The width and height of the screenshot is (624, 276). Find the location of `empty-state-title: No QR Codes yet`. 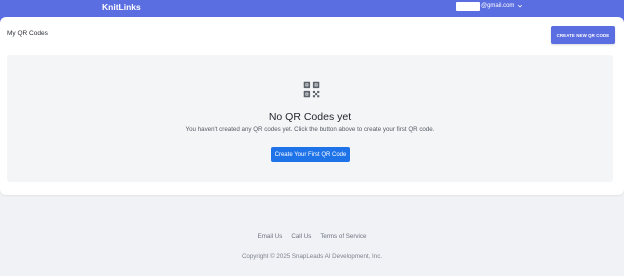

empty-state-title: No QR Codes yet is located at coordinates (310, 117).